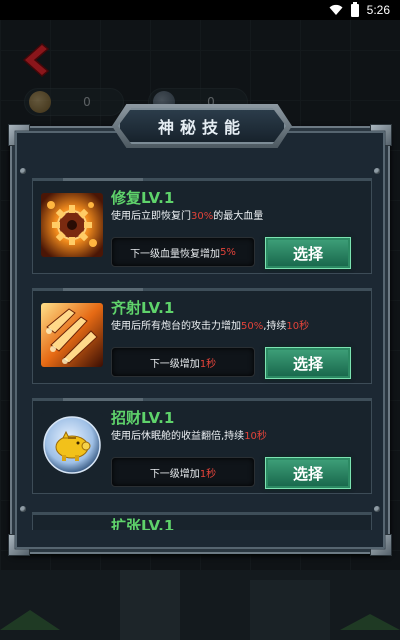  Describe the element at coordinates (72, 225) in the screenshot. I see `repair-gear-icon` at that location.